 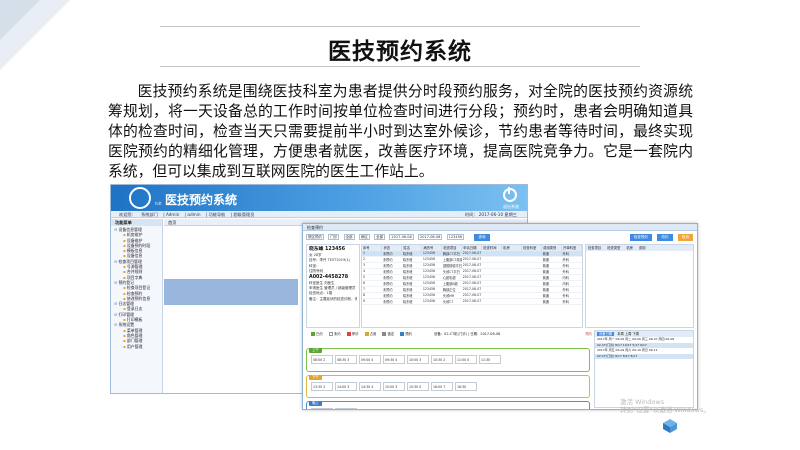 I want to click on time-slot: 09:00 4, so click(x=370, y=359).